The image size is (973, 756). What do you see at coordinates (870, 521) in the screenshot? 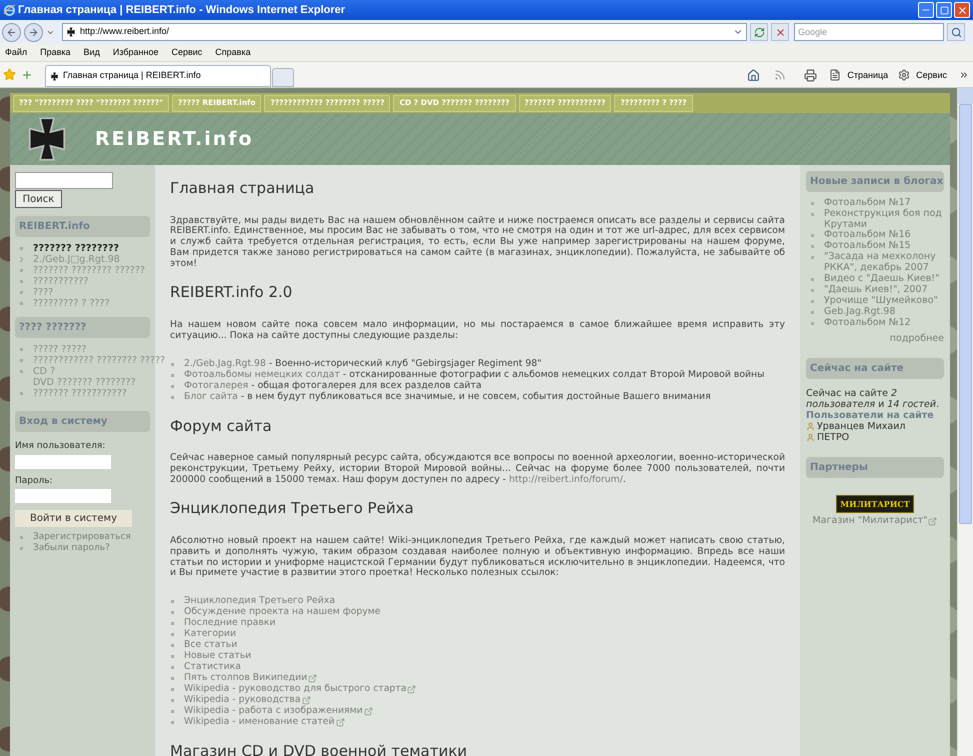
I see `partner-link: Магазин "Милитарист"` at bounding box center [870, 521].